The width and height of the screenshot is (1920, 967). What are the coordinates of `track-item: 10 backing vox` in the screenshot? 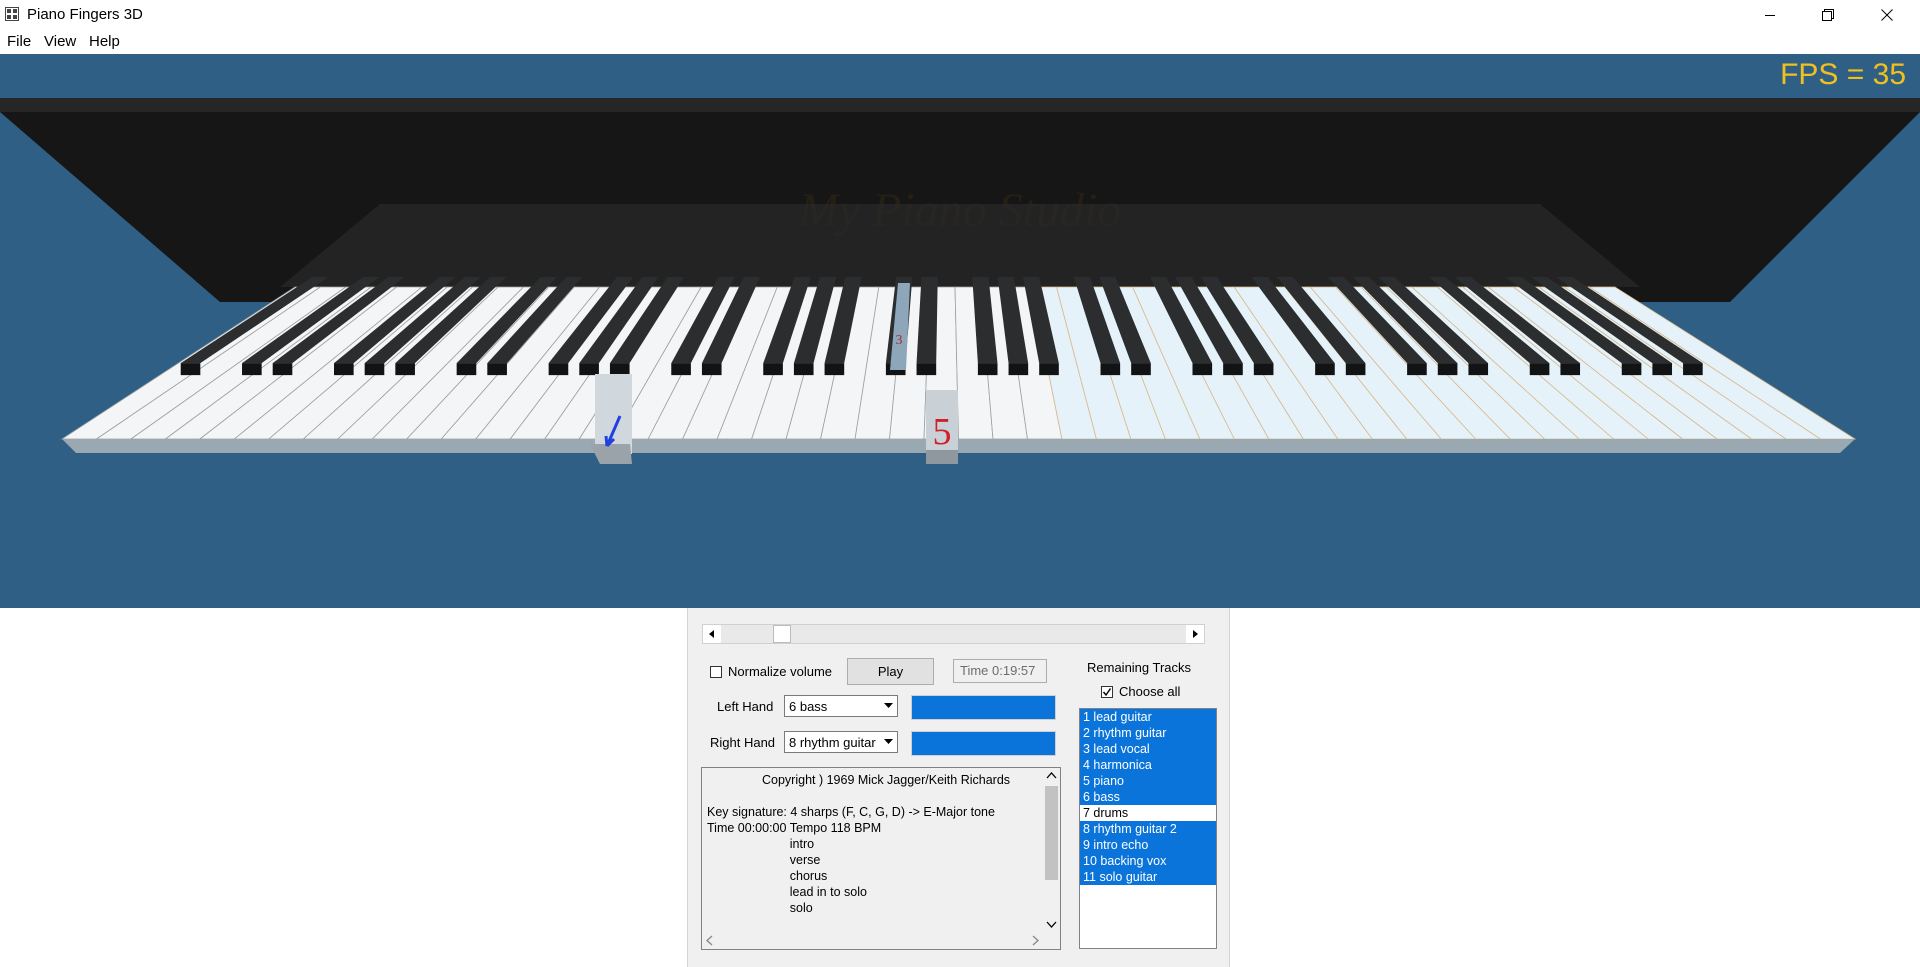 It's located at (1148, 861).